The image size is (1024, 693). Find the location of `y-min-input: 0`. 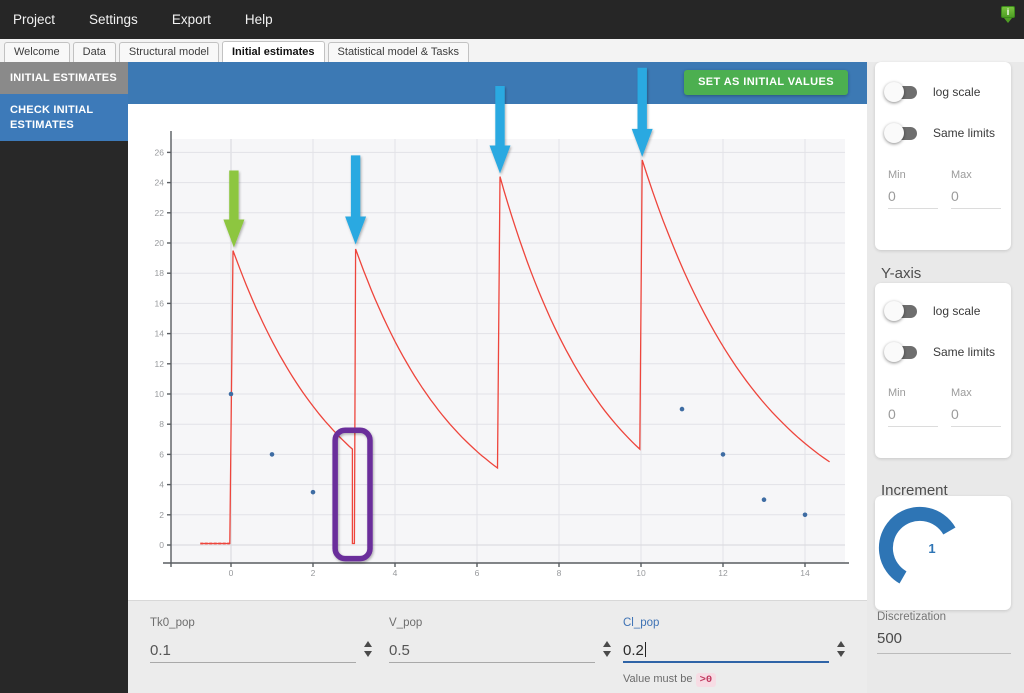

y-min-input: 0 is located at coordinates (913, 416).